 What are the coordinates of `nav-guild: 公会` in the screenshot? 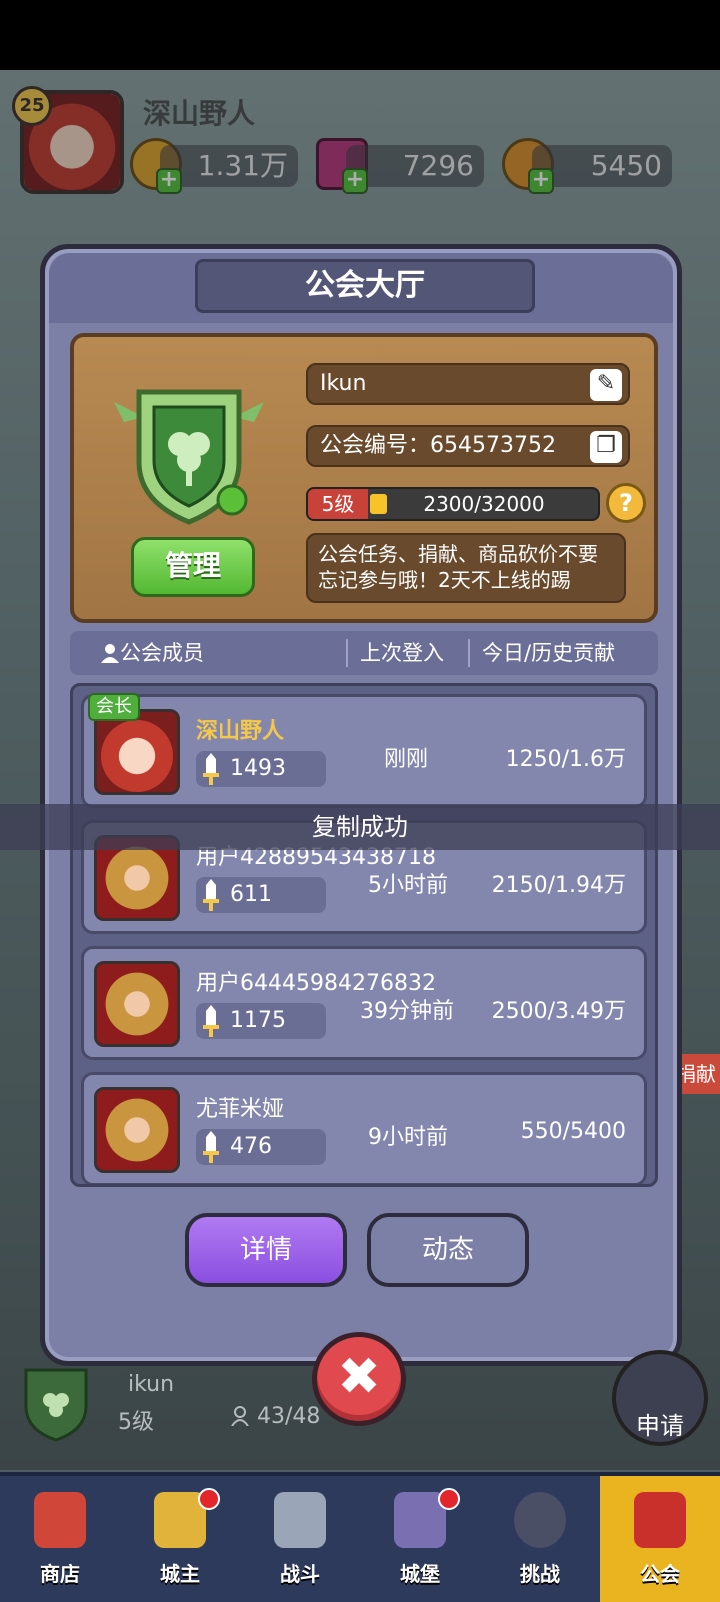 It's located at (660, 1539).